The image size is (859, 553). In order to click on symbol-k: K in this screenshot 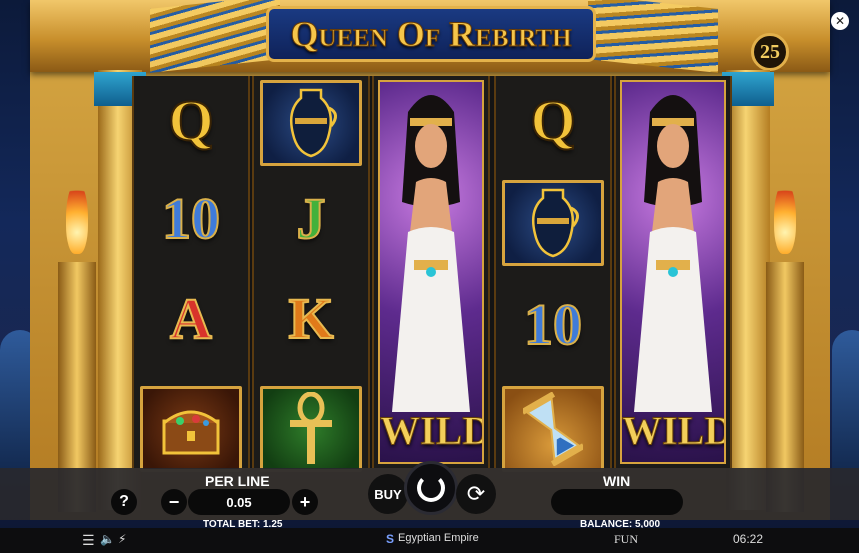, I will do `click(310, 318)`.